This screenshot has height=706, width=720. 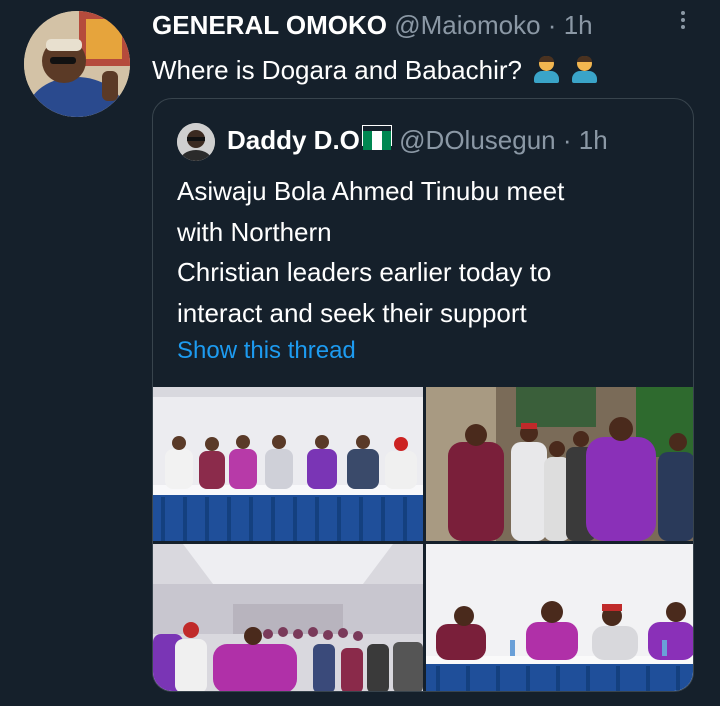 What do you see at coordinates (288, 617) in the screenshot?
I see `photo-conference-hall-crowd` at bounding box center [288, 617].